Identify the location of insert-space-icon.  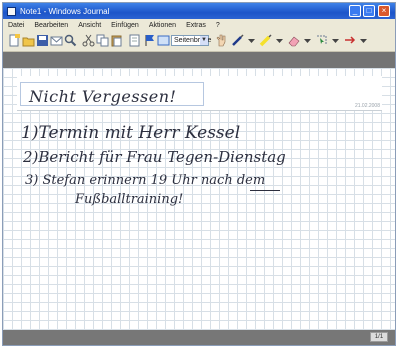
(349, 40).